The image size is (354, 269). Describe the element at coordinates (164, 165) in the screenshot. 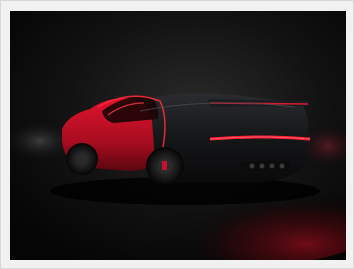

I see `brake-caliper` at that location.